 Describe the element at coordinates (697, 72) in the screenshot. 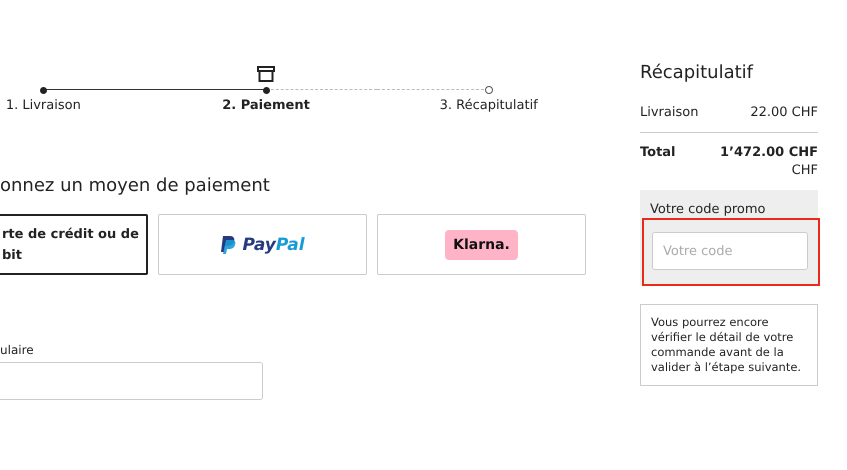

I see `summary-title: Récapitulatif` at that location.